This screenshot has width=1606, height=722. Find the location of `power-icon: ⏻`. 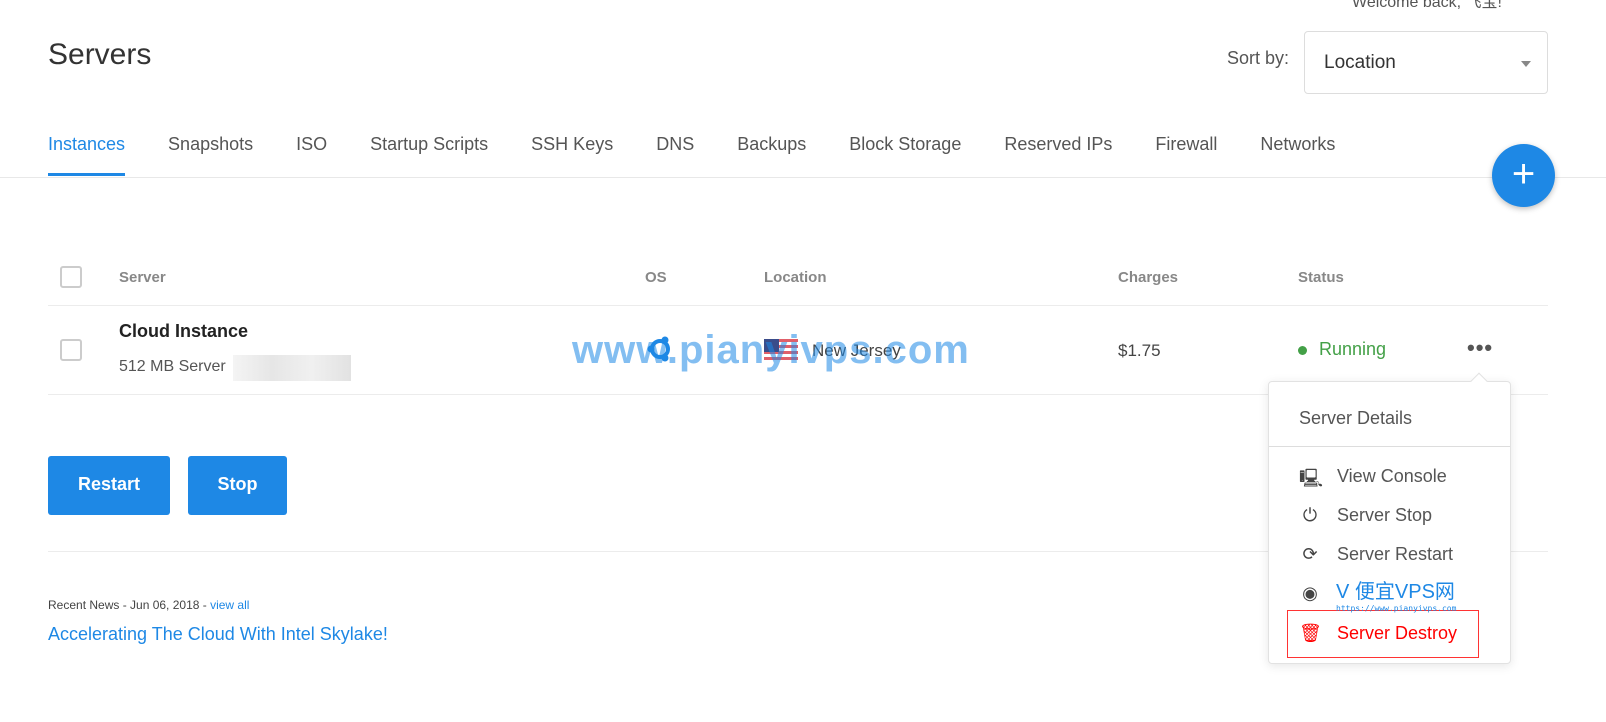

power-icon: ⏻ is located at coordinates (1310, 515).